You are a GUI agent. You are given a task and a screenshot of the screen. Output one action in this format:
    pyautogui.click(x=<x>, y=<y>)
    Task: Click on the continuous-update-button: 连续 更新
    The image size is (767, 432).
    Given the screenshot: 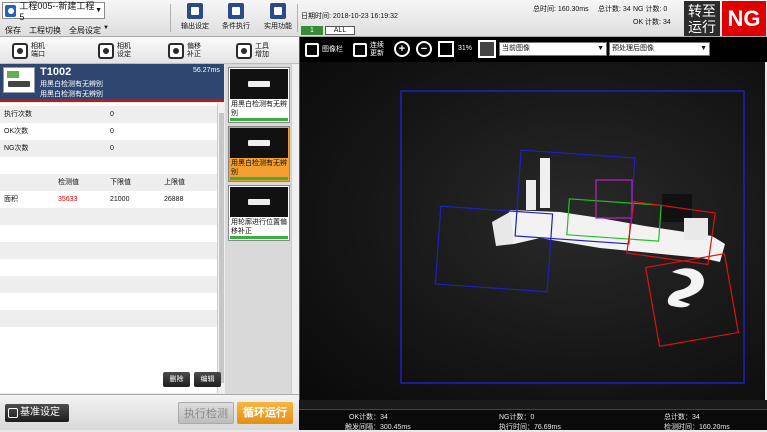 What is the action you would take?
    pyautogui.click(x=368, y=49)
    